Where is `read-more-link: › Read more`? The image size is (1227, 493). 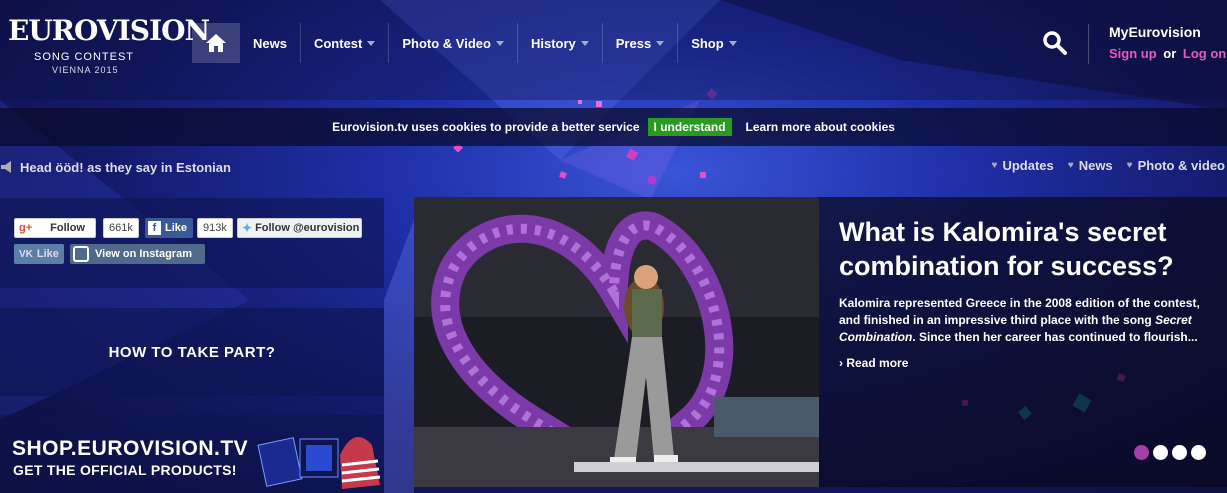 read-more-link: › Read more is located at coordinates (873, 363).